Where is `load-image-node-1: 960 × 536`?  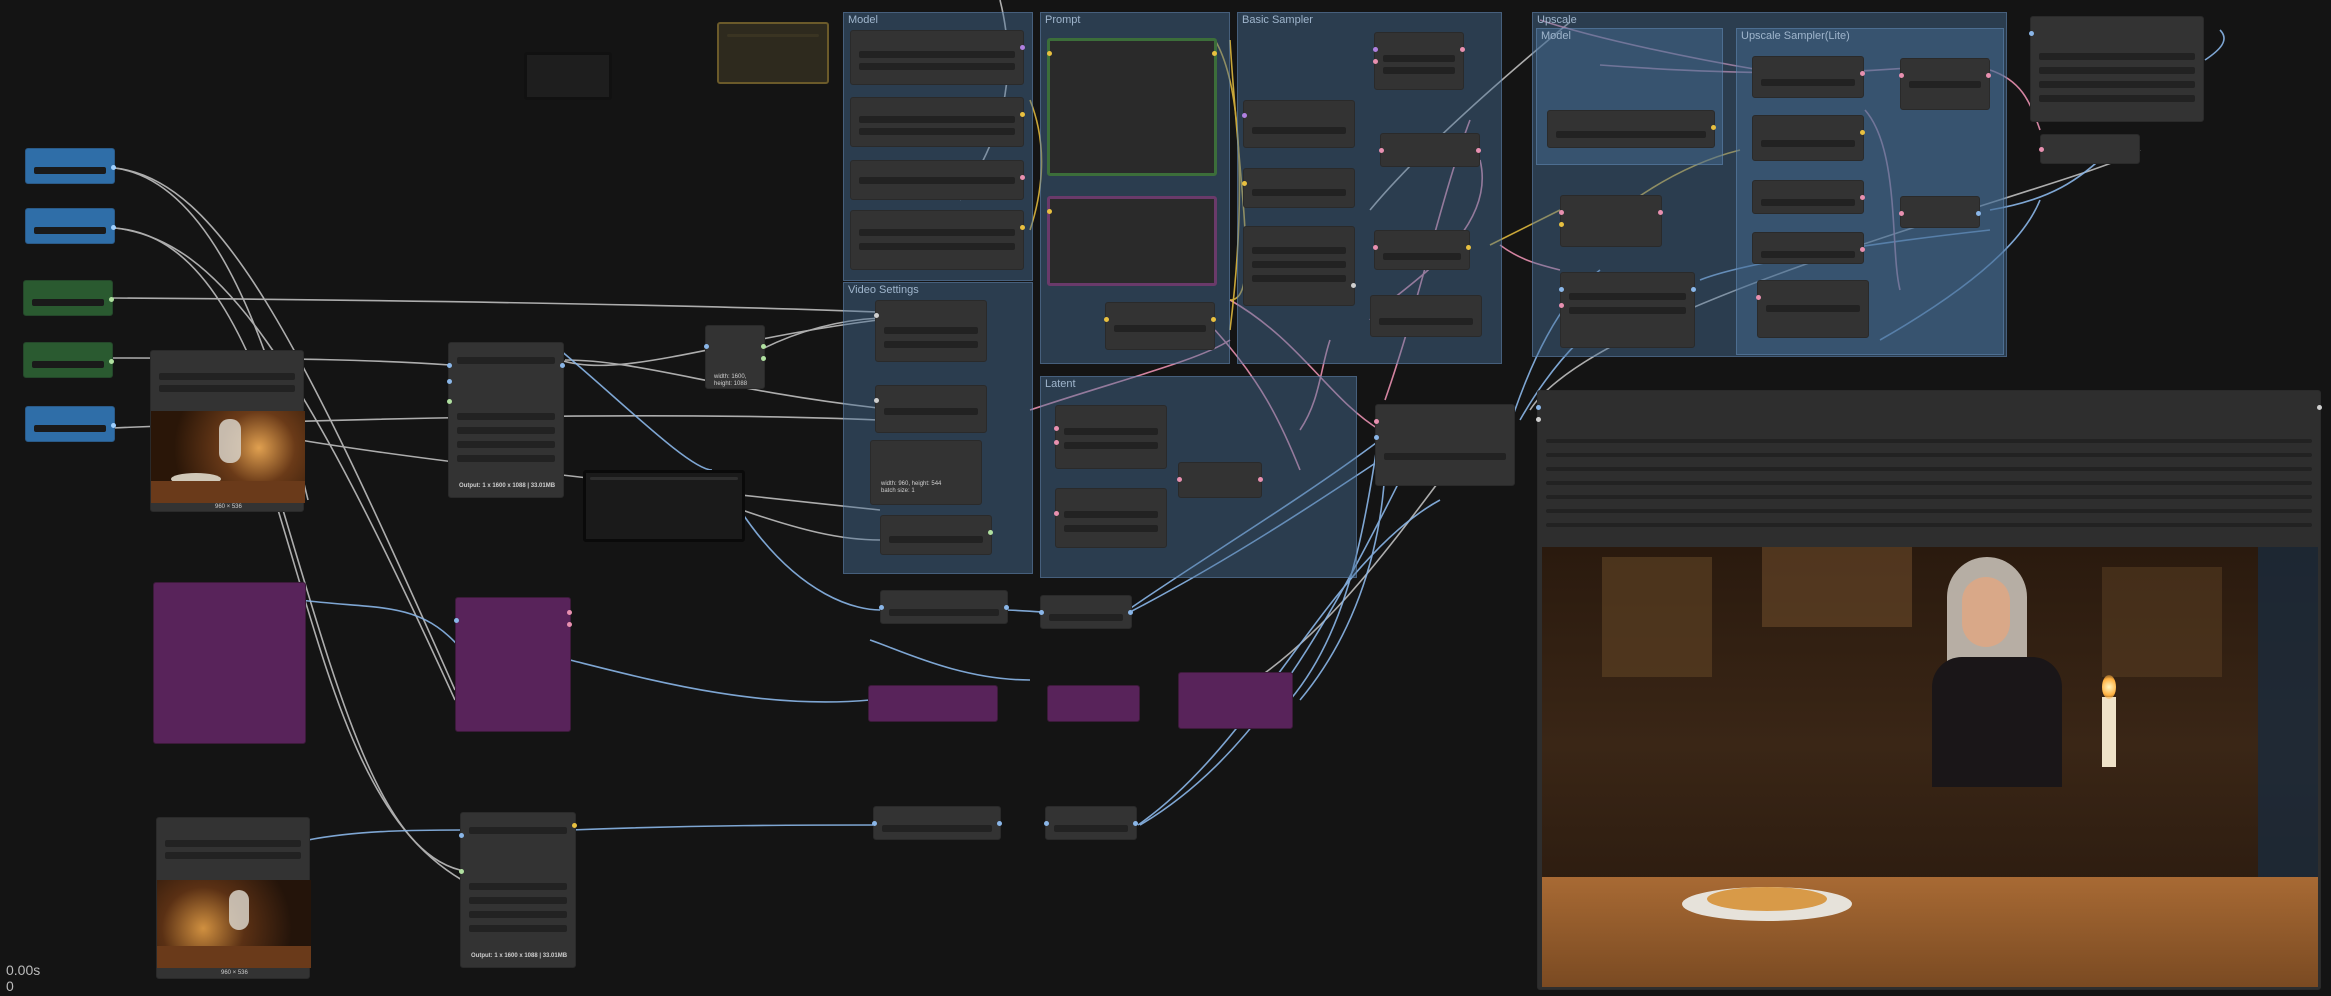
load-image-node-1: 960 × 536 is located at coordinates (227, 431).